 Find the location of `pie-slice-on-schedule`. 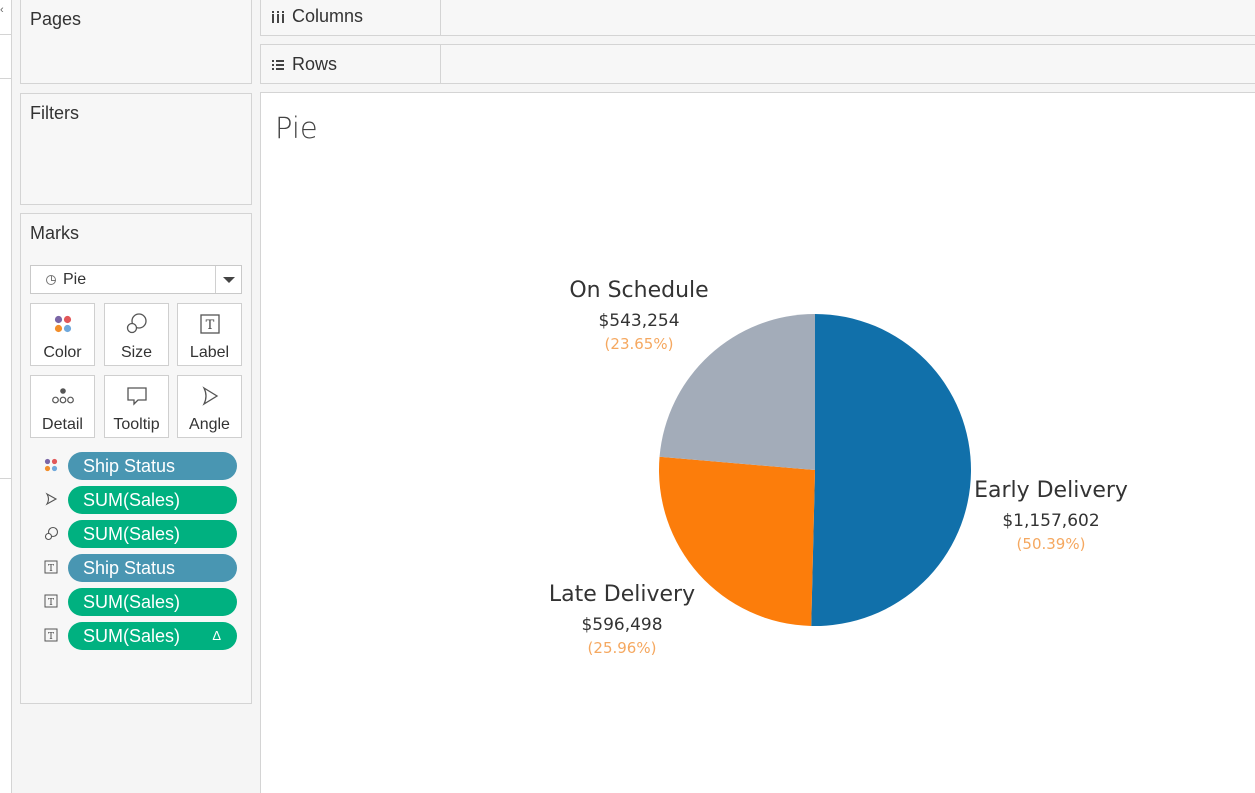

pie-slice-on-schedule is located at coordinates (737, 392).